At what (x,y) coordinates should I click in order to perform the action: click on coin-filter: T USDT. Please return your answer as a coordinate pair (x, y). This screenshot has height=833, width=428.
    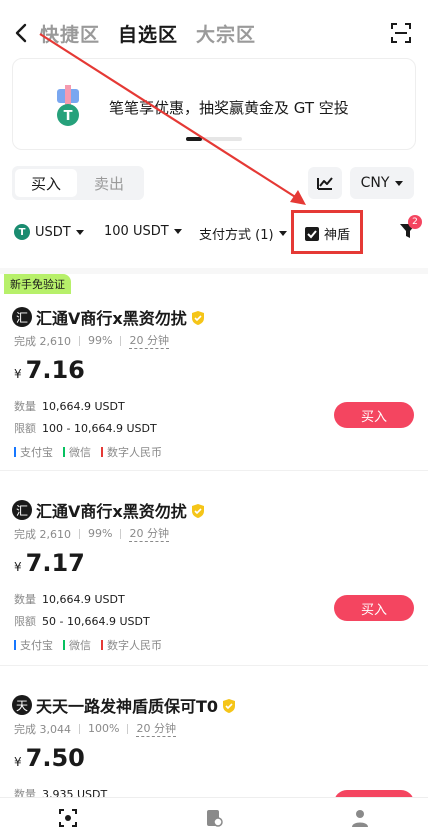
    Looking at the image, I should click on (49, 232).